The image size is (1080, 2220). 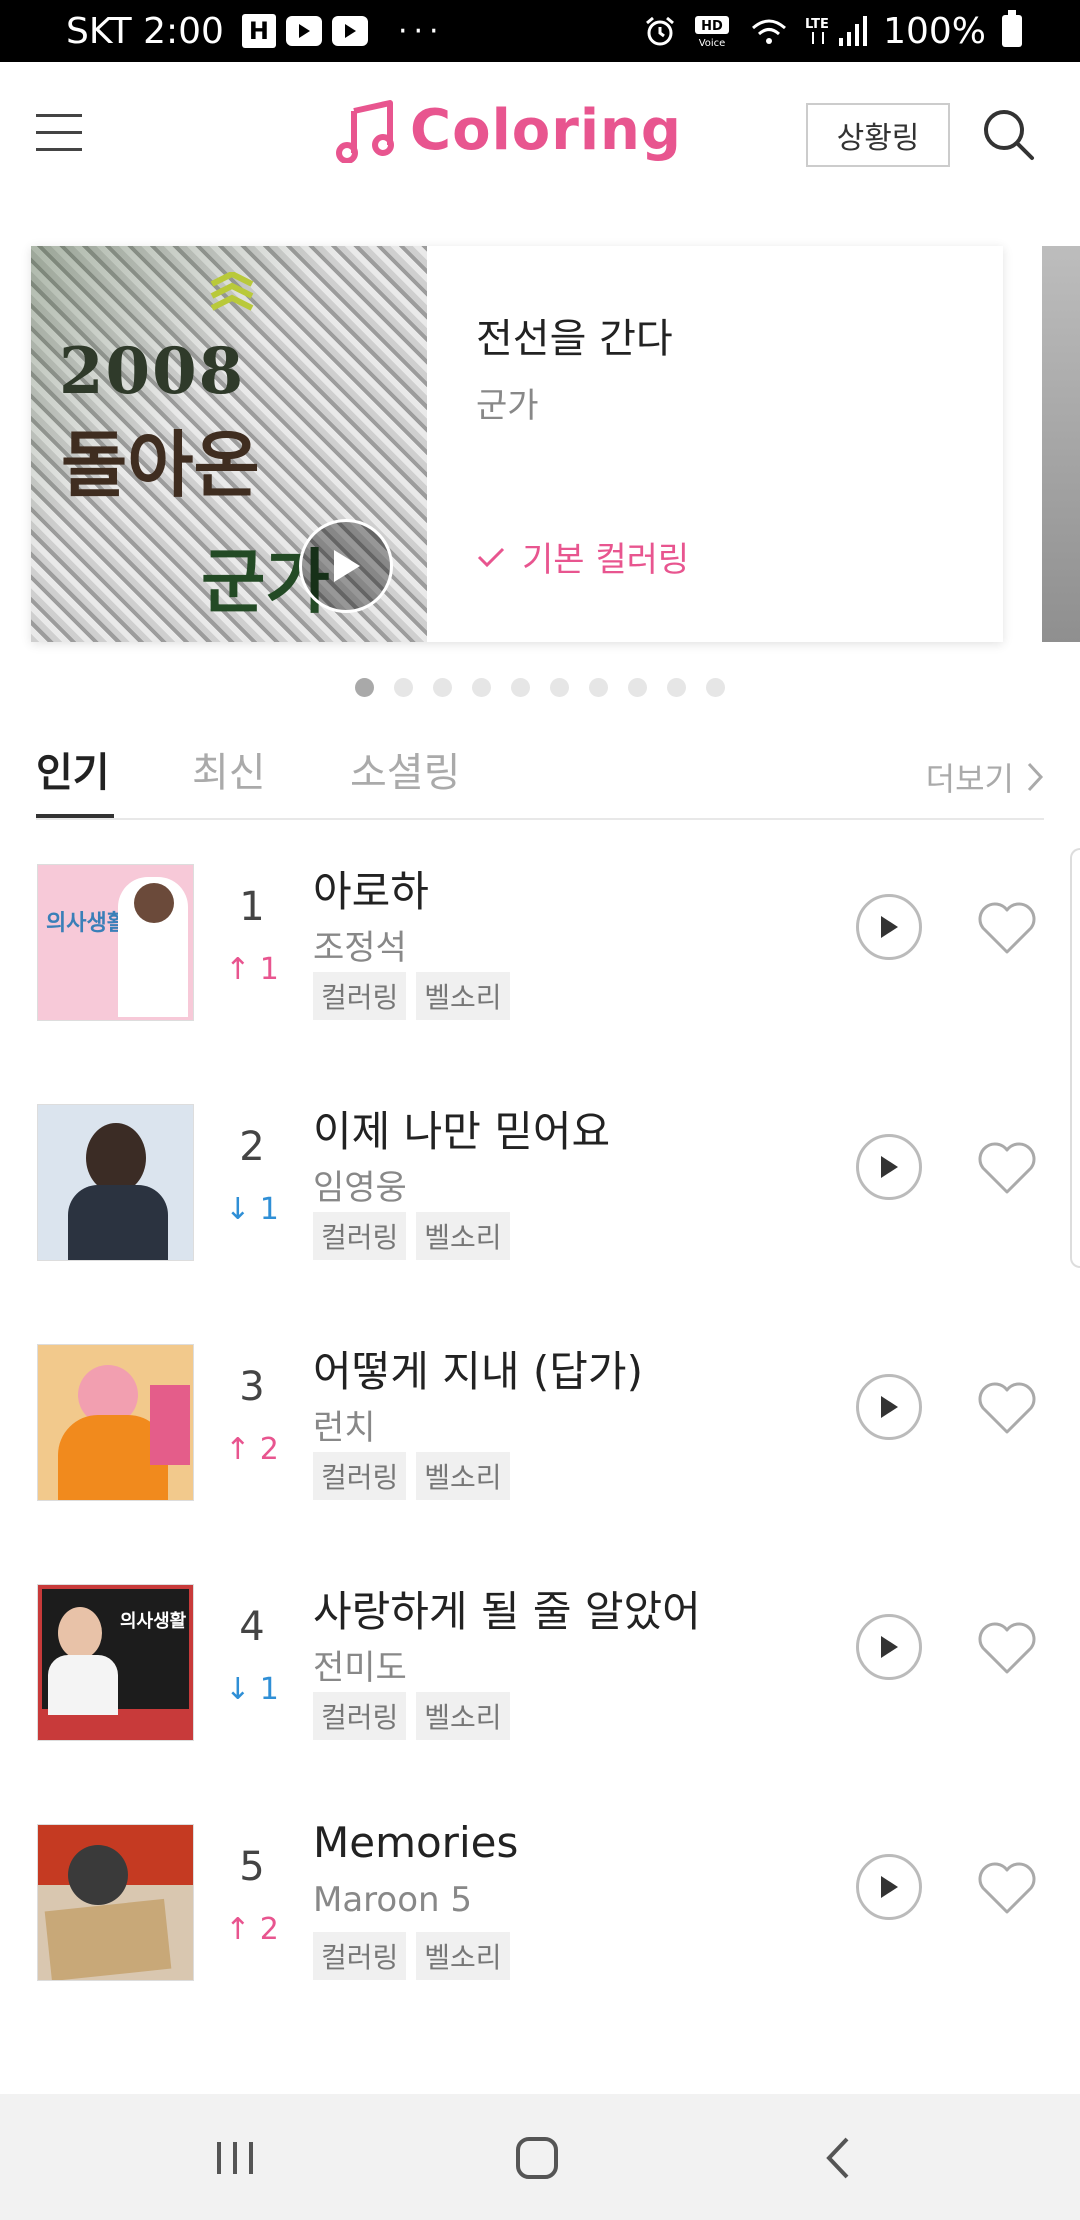 I want to click on chart-tabs: 인기 최신 소셜링 더보기, so click(x=540, y=780).